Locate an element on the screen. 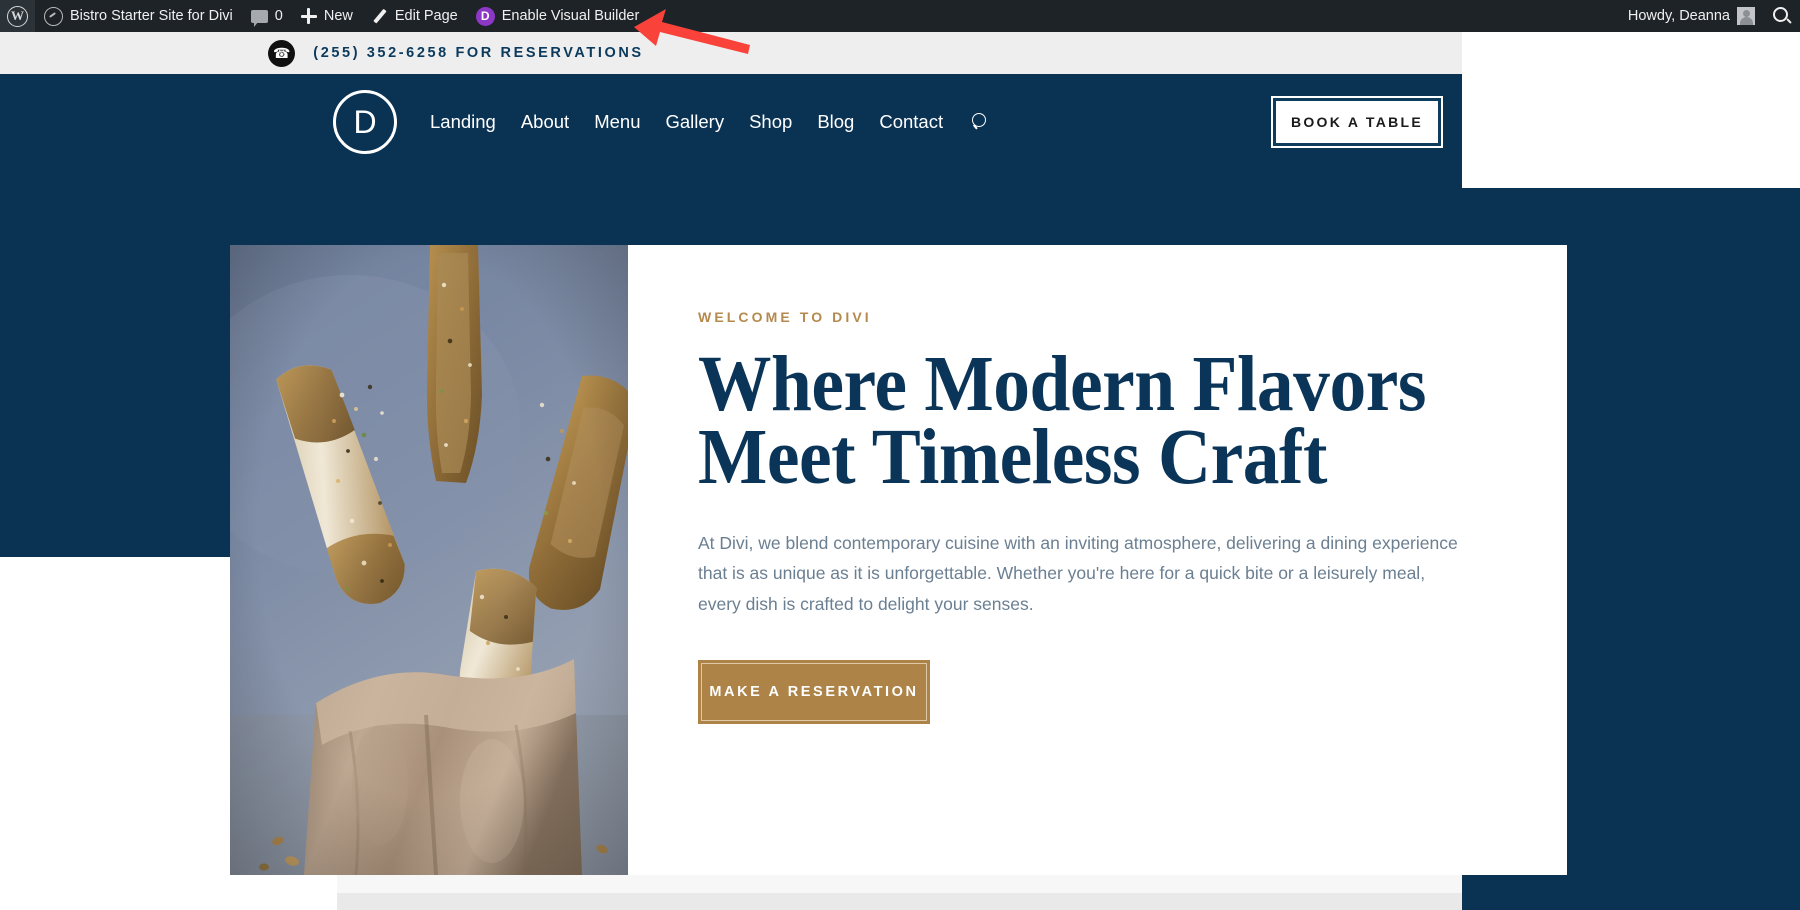 This screenshot has width=1800, height=910. avatar-icon is located at coordinates (1746, 16).